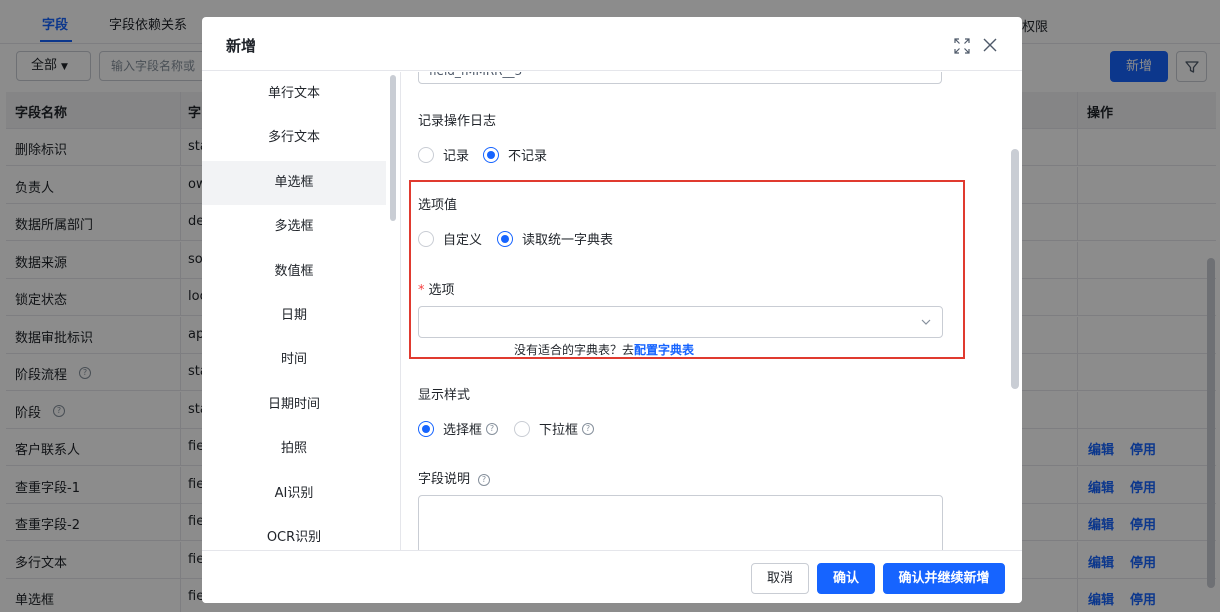 The image size is (1220, 612). Describe the element at coordinates (456, 156) in the screenshot. I see `radio-label: 记录` at that location.